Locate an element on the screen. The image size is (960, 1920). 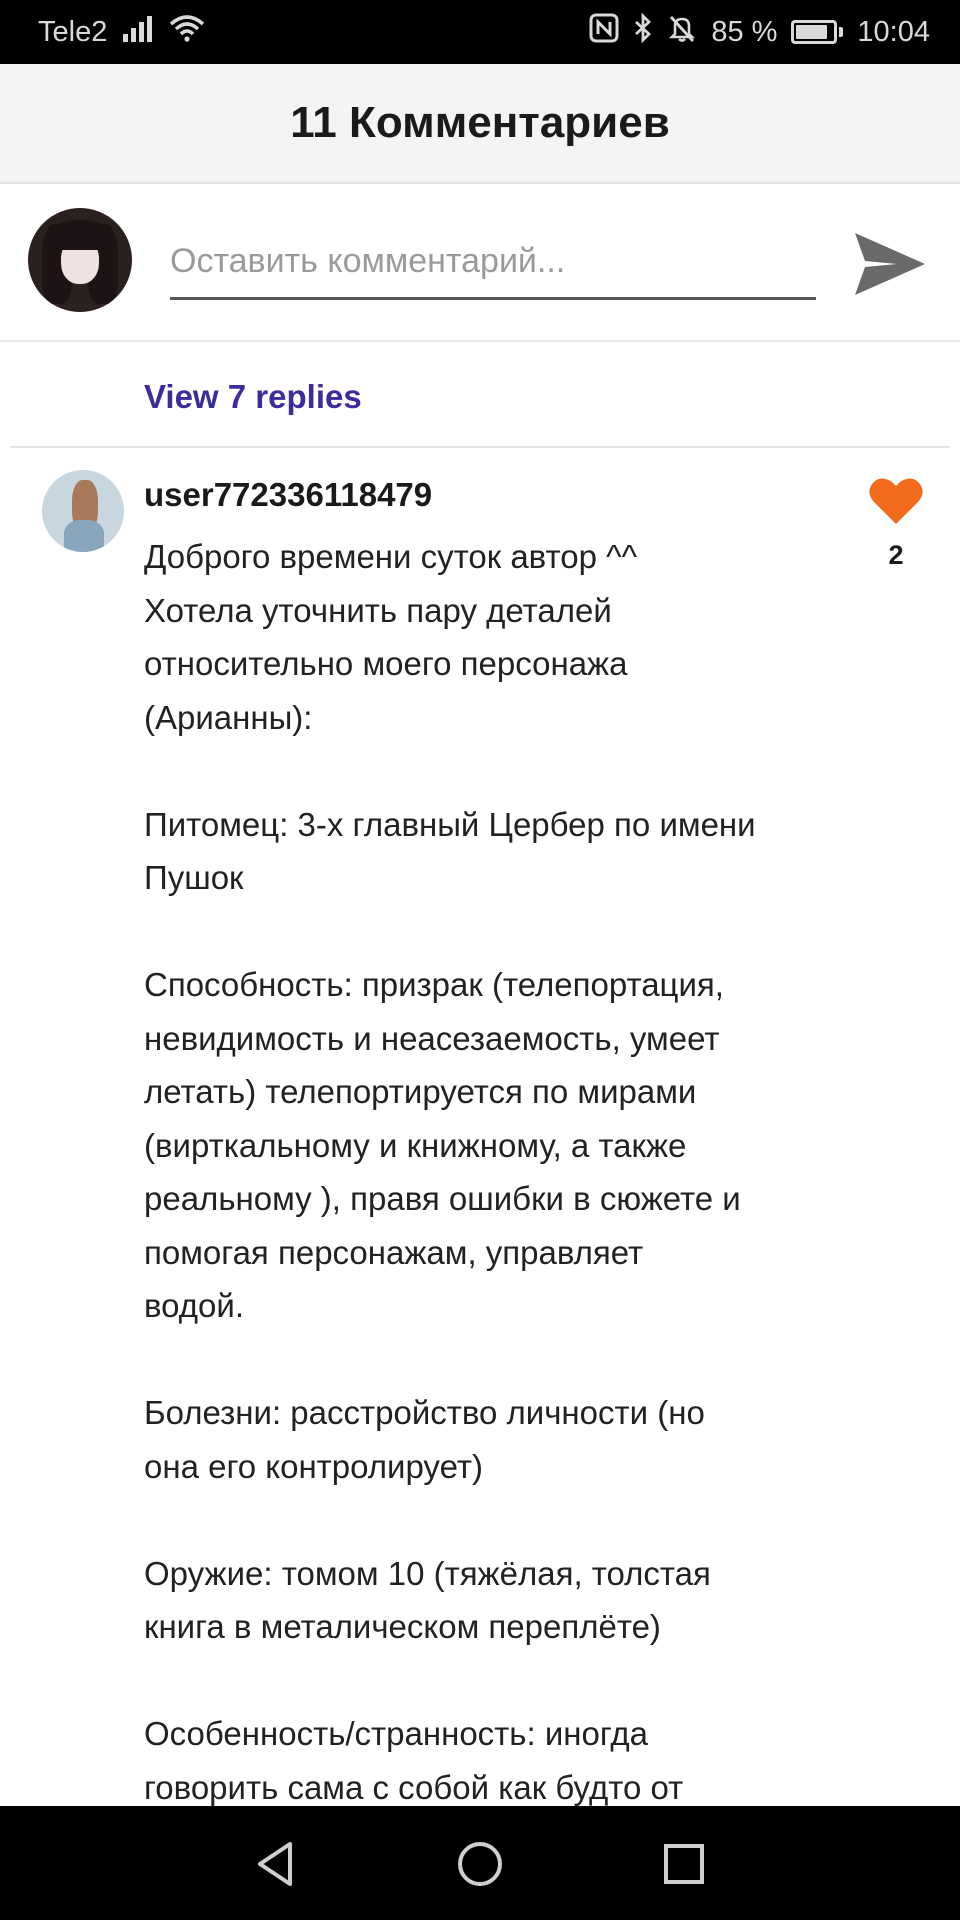
wifi-icon is located at coordinates (187, 32).